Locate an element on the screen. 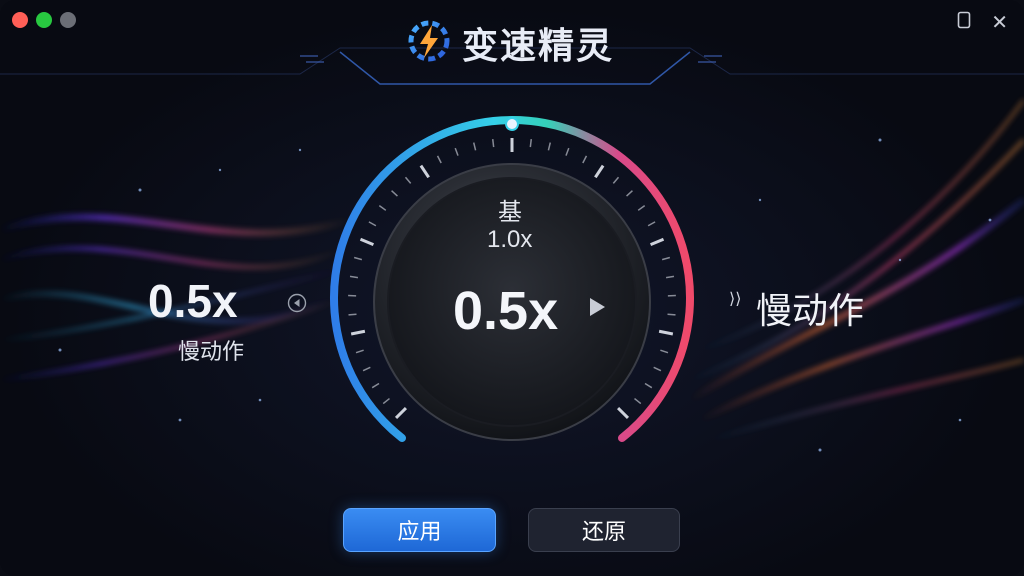 Image resolution: width=1024 pixels, height=576 pixels. lightning-gear-icon is located at coordinates (429, 43).